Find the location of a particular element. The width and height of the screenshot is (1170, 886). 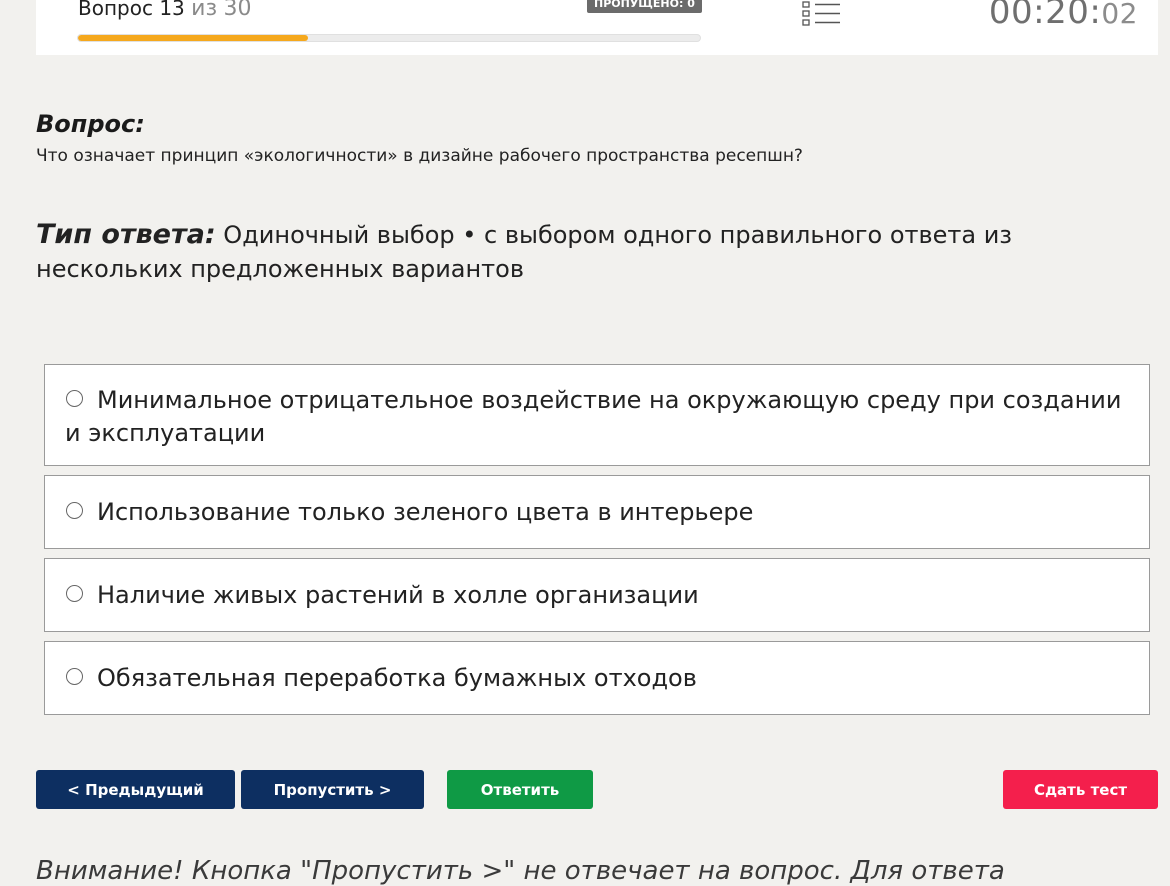

question-counter-word: Вопрос is located at coordinates (115, 10).